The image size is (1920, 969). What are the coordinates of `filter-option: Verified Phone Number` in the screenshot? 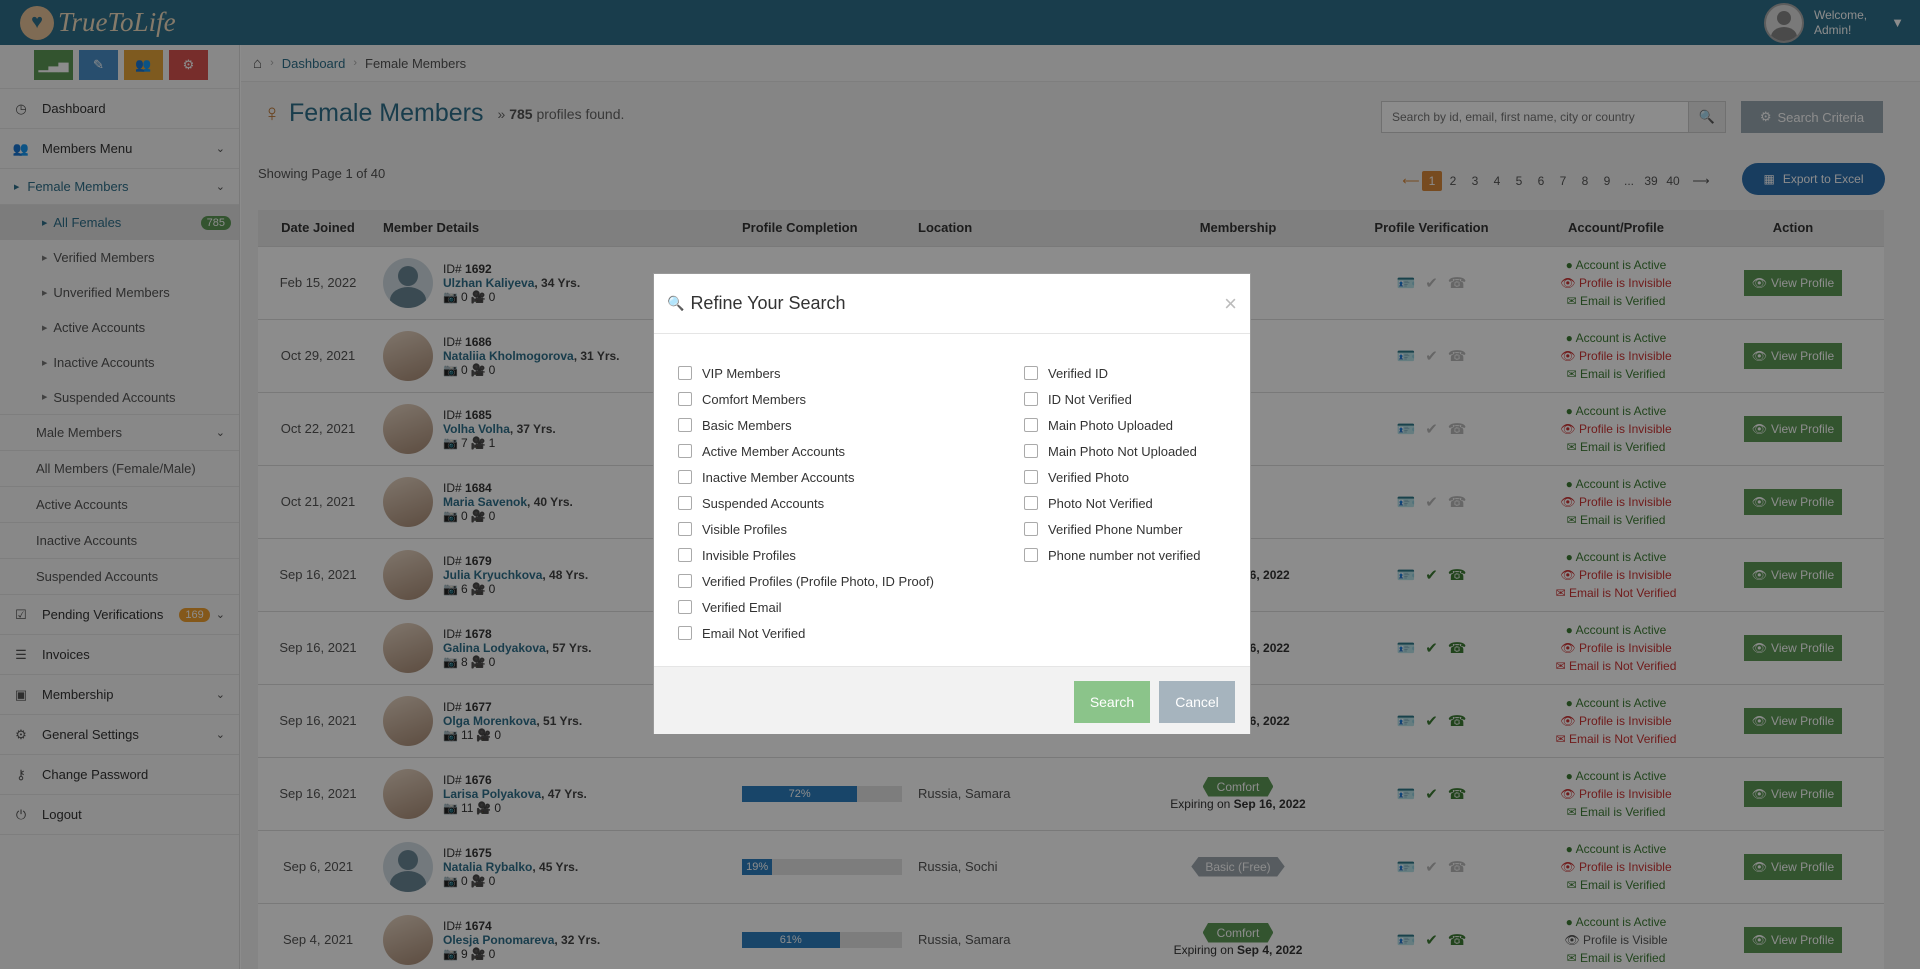 It's located at (1112, 529).